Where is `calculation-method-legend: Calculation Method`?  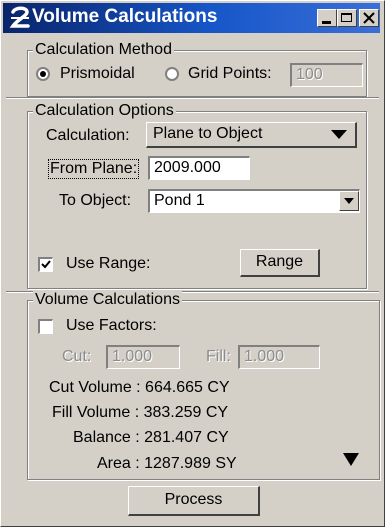
calculation-method-legend: Calculation Method is located at coordinates (103, 50).